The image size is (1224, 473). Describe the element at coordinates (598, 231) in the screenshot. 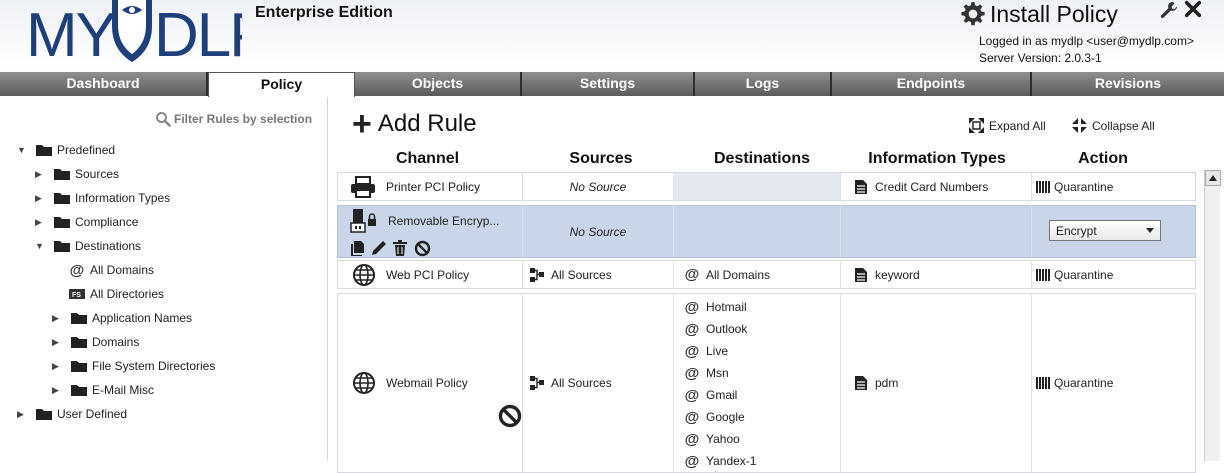

I see `source-value: No Source` at that location.